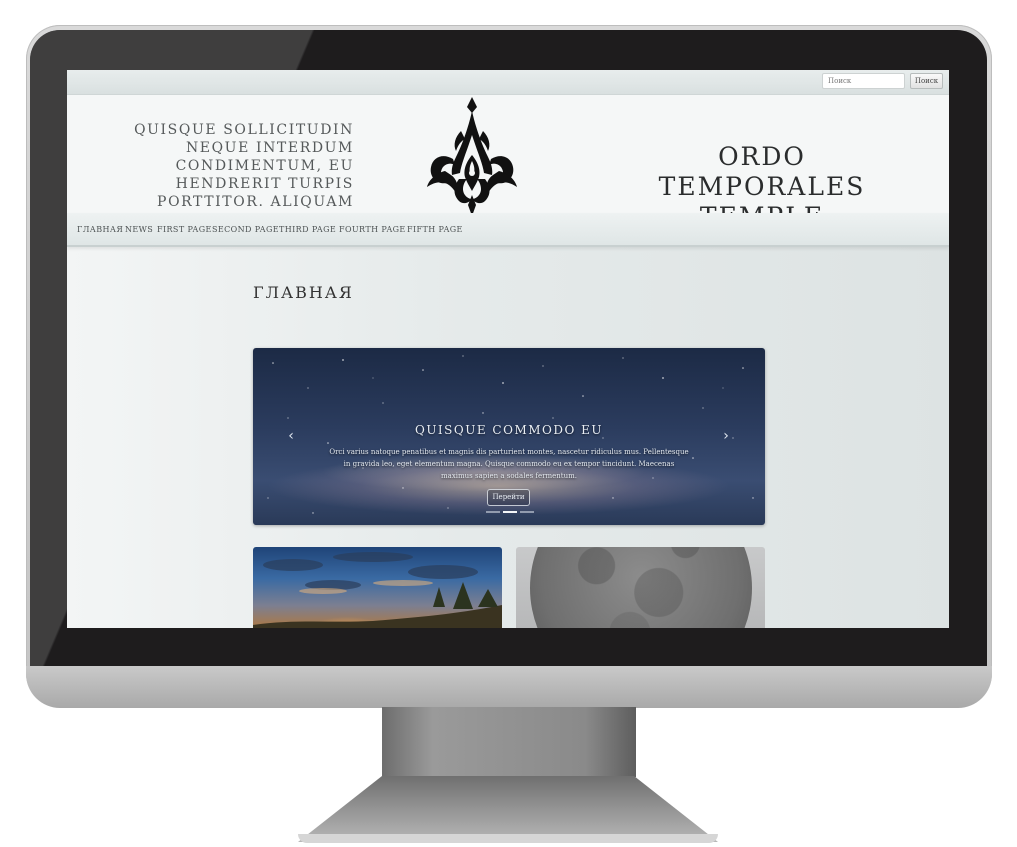  What do you see at coordinates (100, 229) in the screenshot?
I see `nav-item-home: Главная` at bounding box center [100, 229].